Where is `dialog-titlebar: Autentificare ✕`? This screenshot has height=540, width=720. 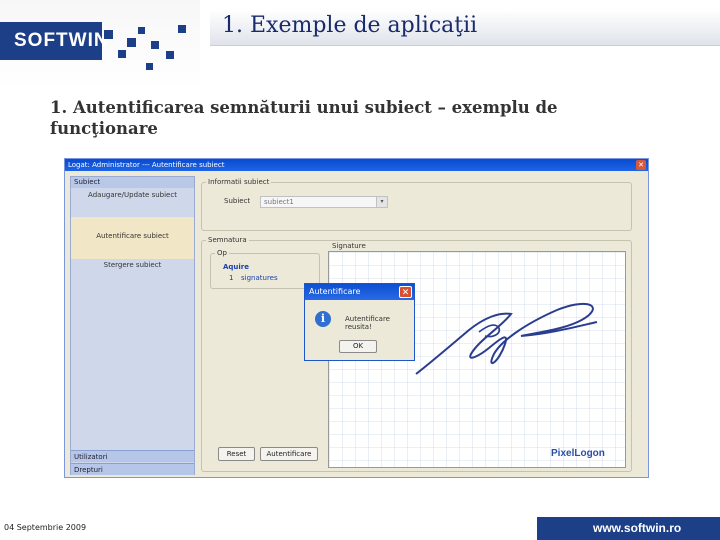 dialog-titlebar: Autentificare ✕ is located at coordinates (359, 292).